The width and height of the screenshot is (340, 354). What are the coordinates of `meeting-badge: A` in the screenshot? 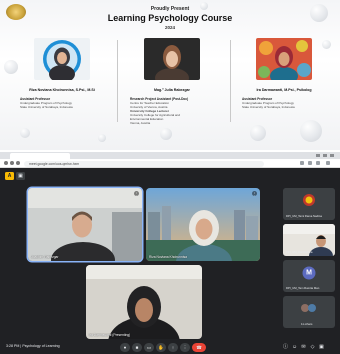 It's located at (9, 176).